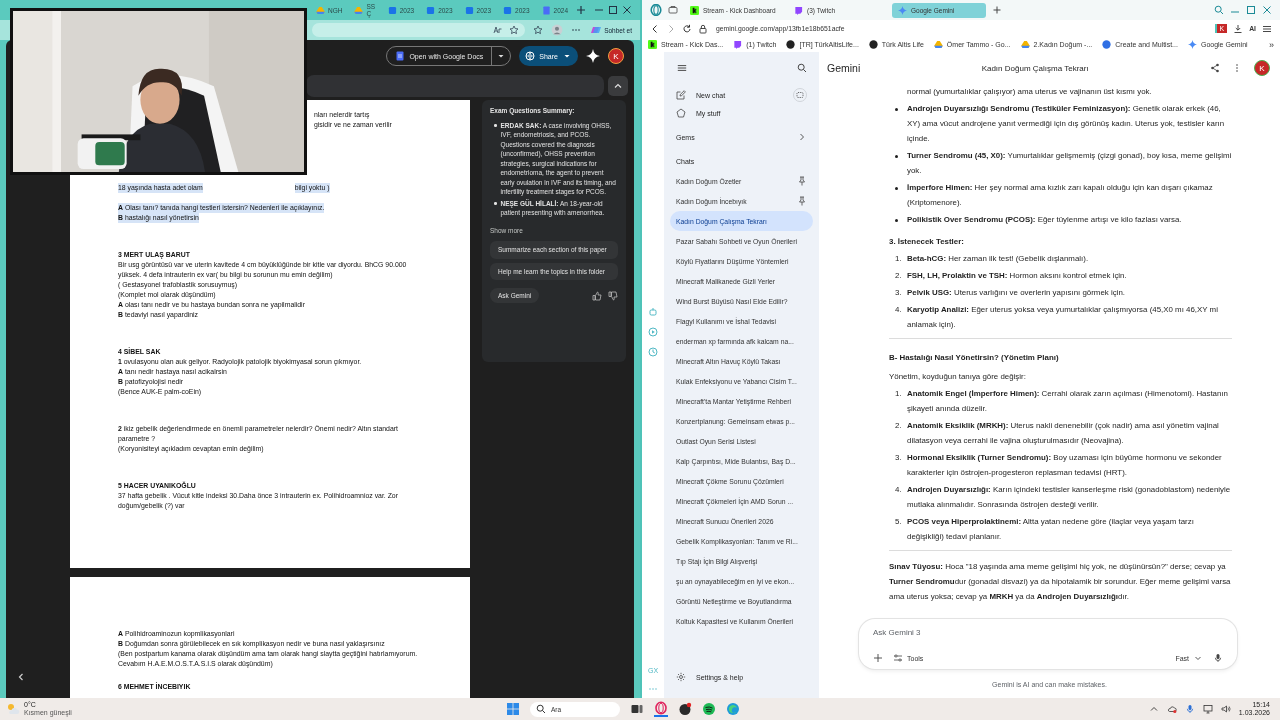  Describe the element at coordinates (685, 709) in the screenshot. I see `app-icon` at that location.